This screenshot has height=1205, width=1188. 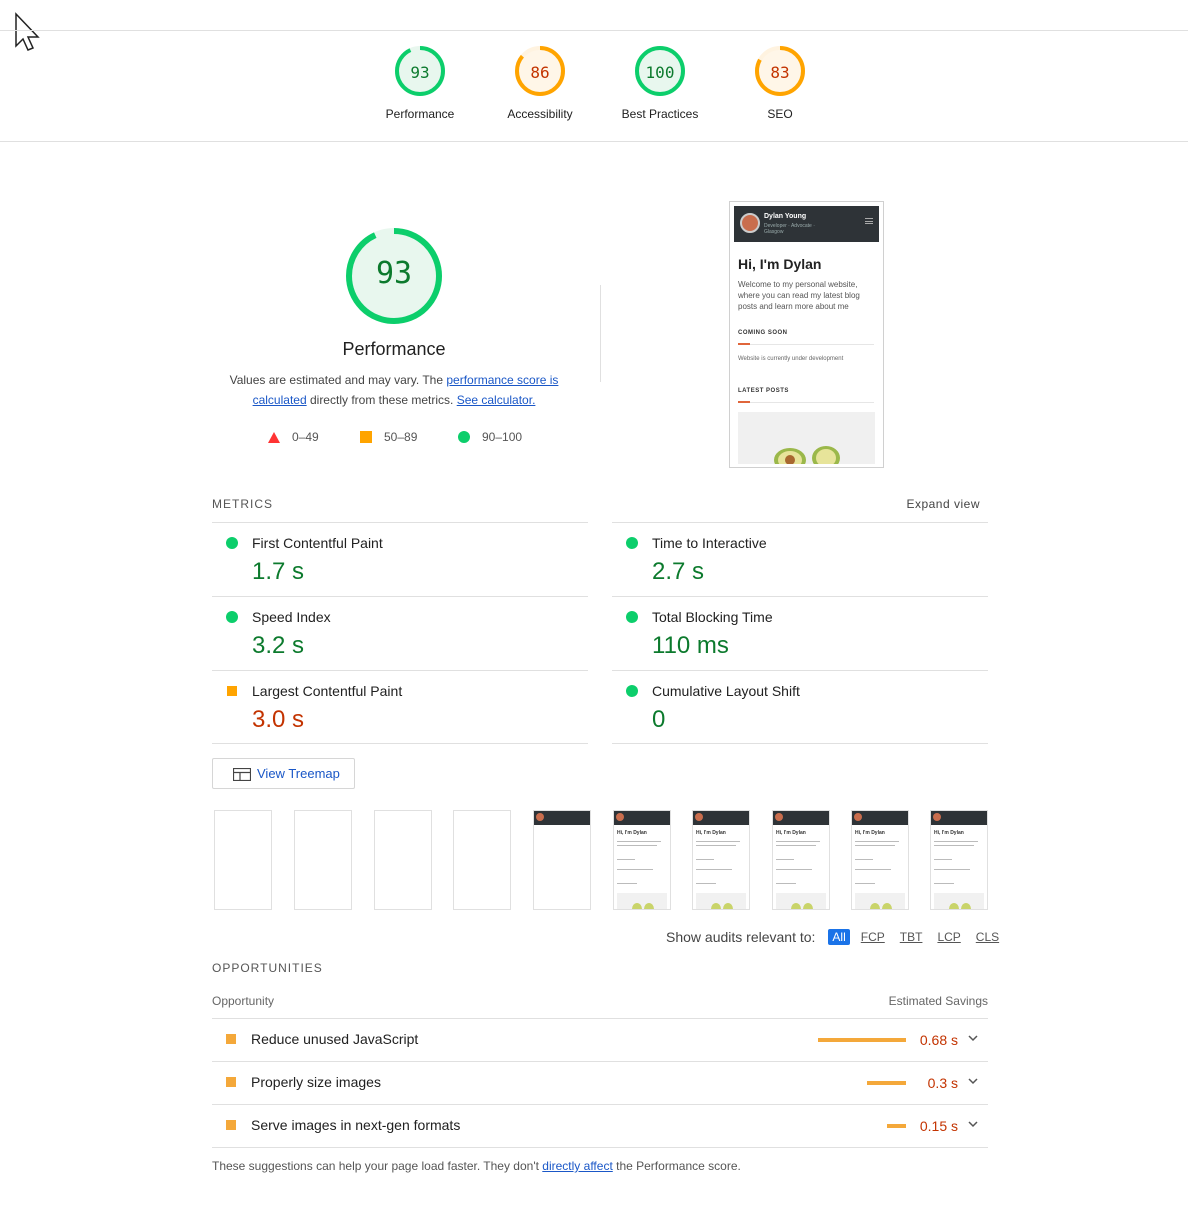 I want to click on filter-chip-lcp: LCP, so click(x=948, y=937).